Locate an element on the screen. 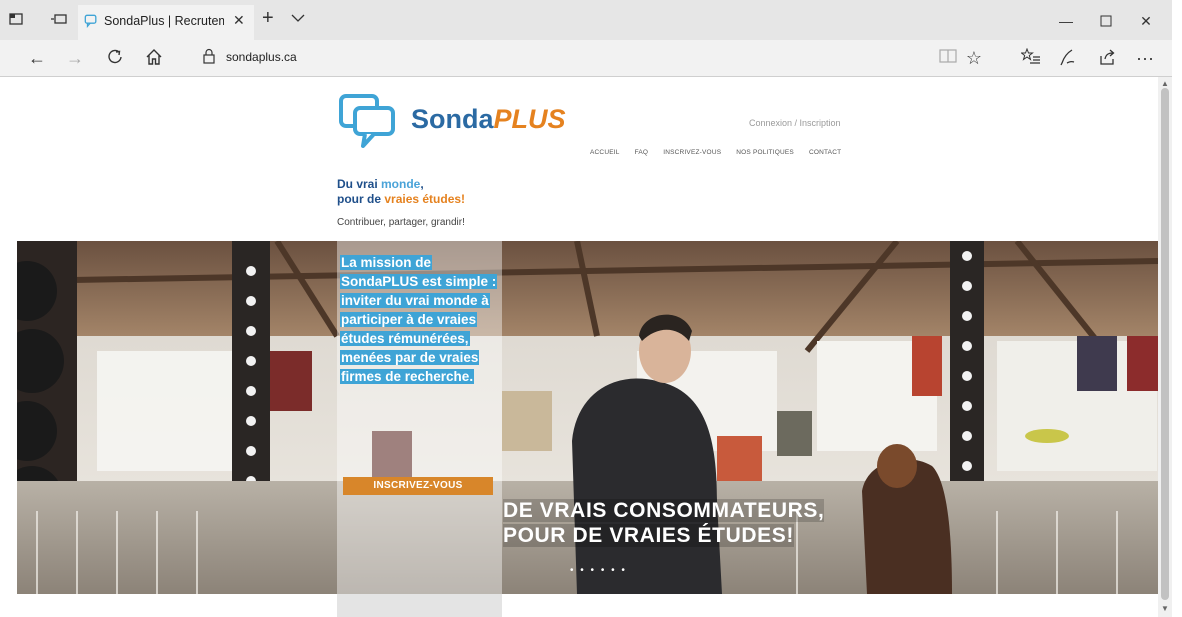  site-logo-text: SondaPLUS is located at coordinates (488, 119).